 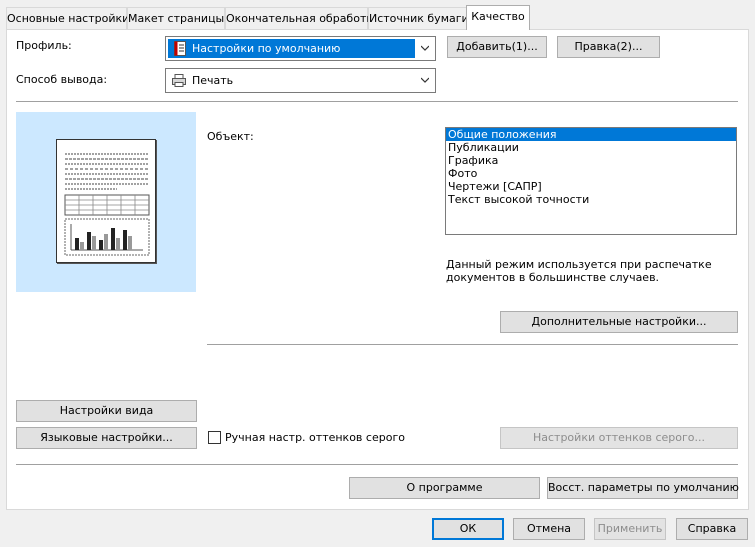 What do you see at coordinates (266, 48) in the screenshot?
I see `profile-value: Настройки по умолчанию` at bounding box center [266, 48].